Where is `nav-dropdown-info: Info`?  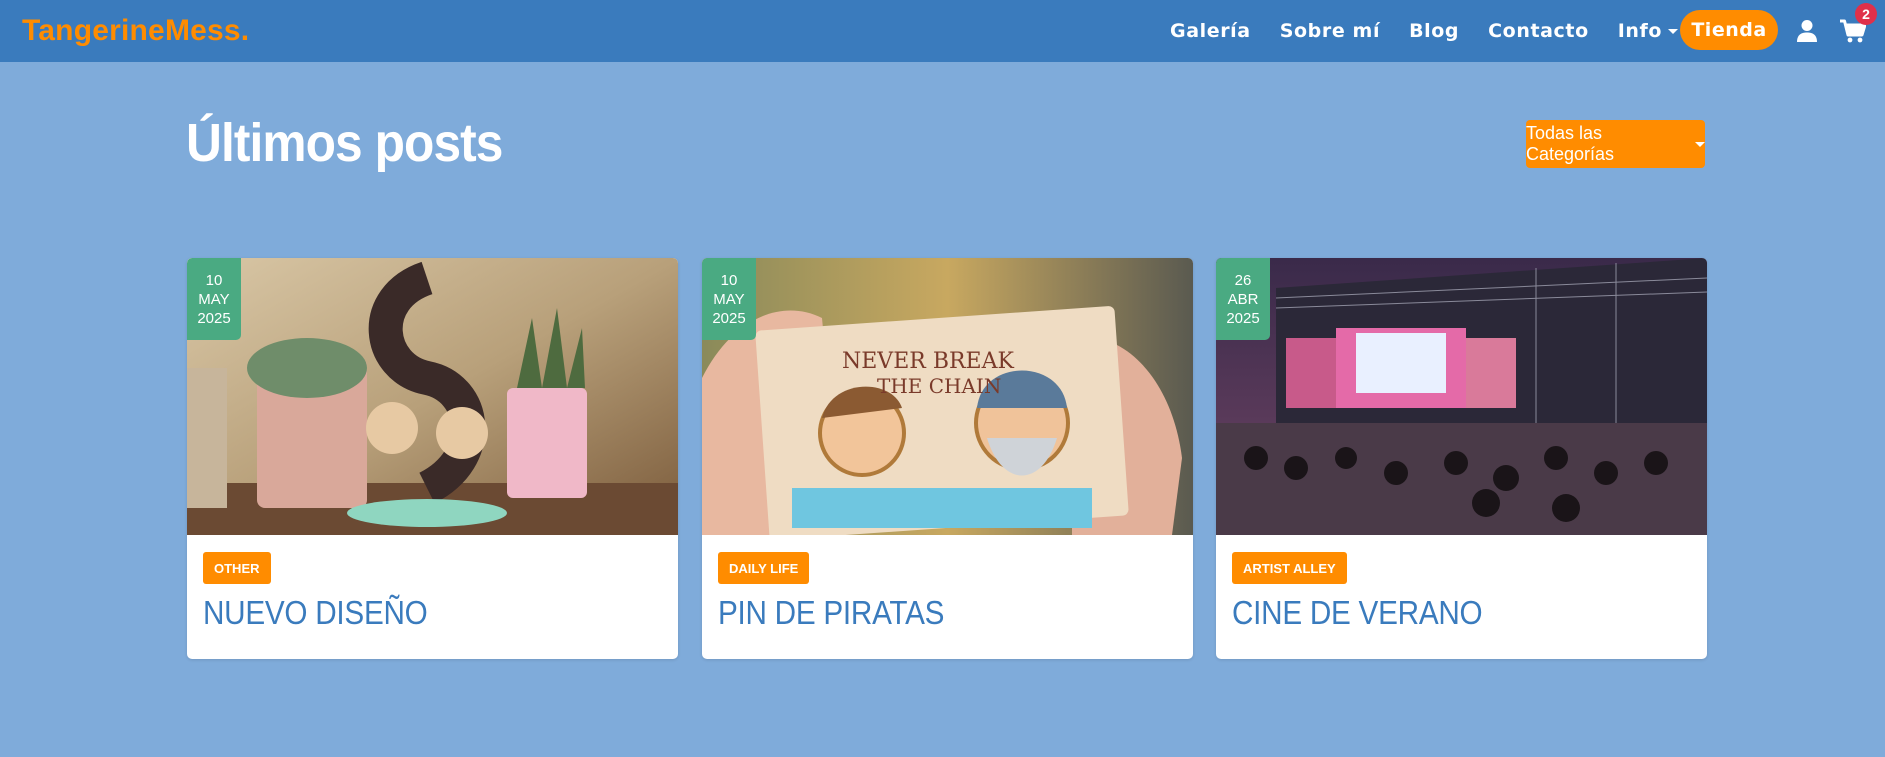 nav-dropdown-info: Info is located at coordinates (1648, 31).